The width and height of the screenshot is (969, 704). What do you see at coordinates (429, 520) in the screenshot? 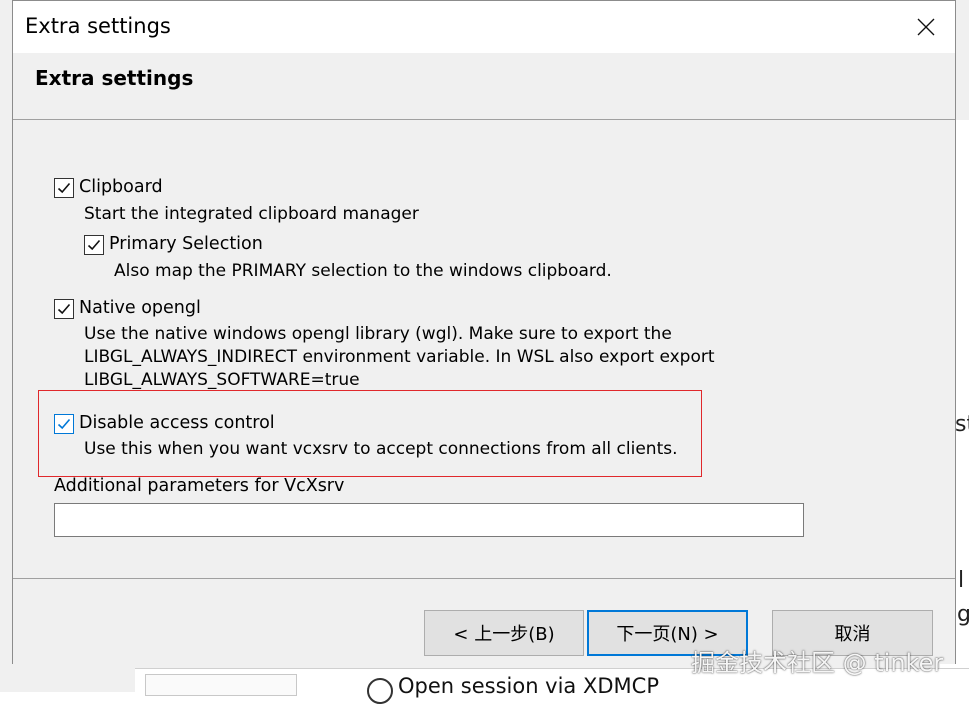
I see `additional-parameters-input` at bounding box center [429, 520].